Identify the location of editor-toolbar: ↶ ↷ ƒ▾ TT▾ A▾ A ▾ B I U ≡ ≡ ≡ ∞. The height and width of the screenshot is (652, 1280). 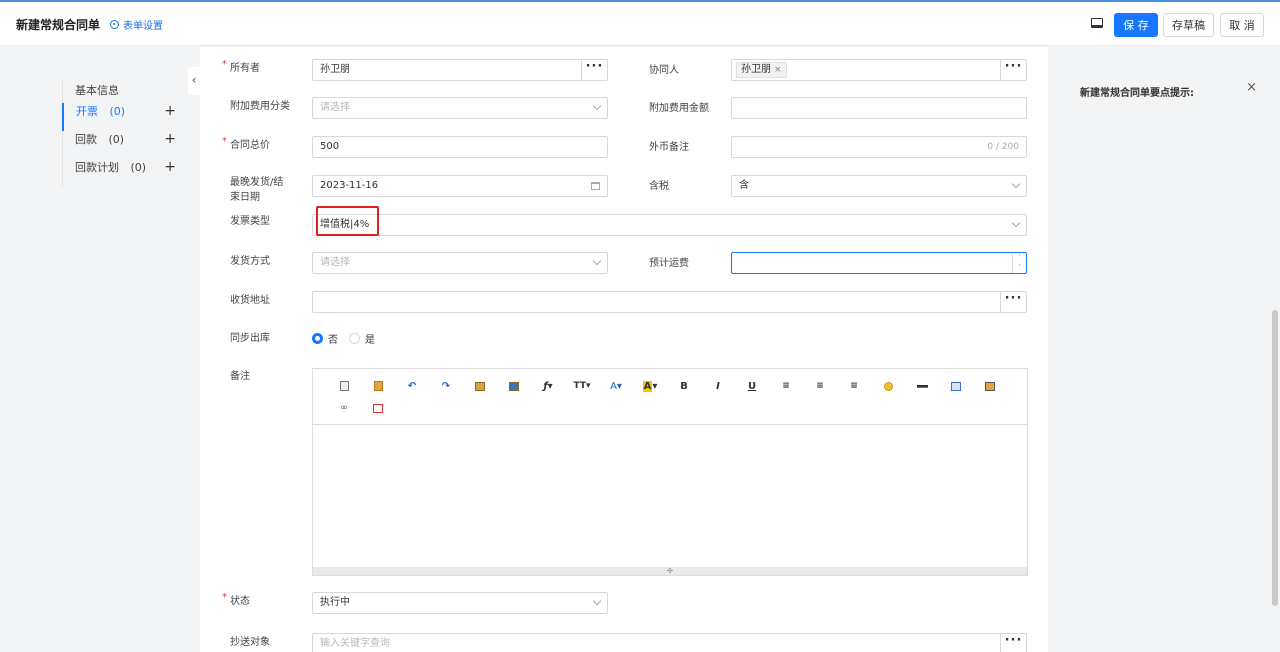
(670, 397).